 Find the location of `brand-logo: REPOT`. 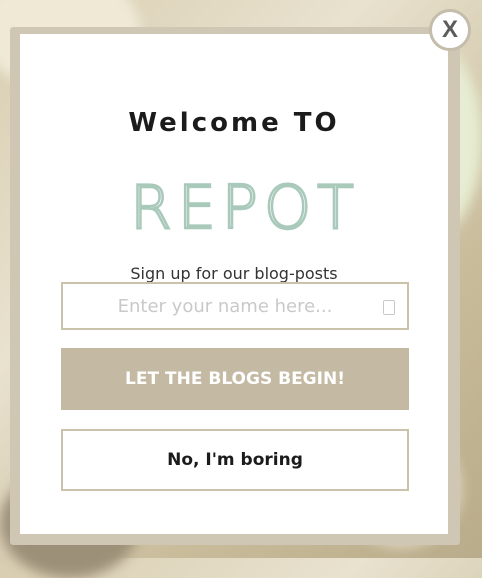

brand-logo: REPOT is located at coordinates (244, 205).